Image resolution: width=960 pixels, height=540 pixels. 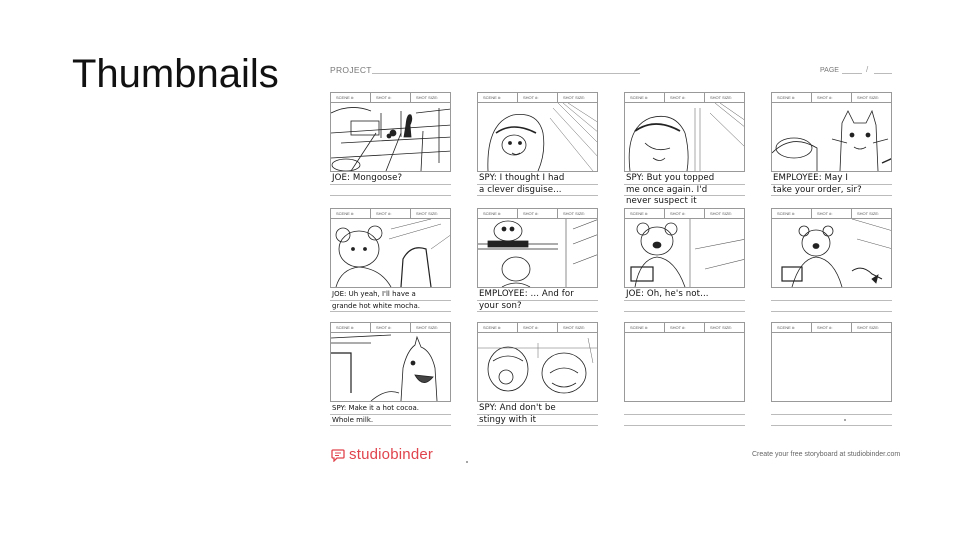 I want to click on page-number-line, so click(x=852, y=73).